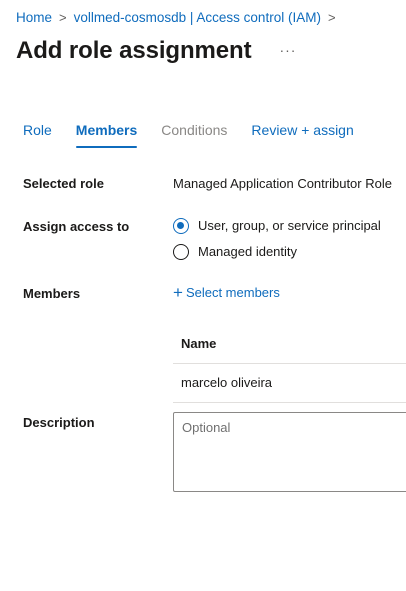 This screenshot has height=591, width=406. I want to click on tab-conditions: Conditions, so click(194, 130).